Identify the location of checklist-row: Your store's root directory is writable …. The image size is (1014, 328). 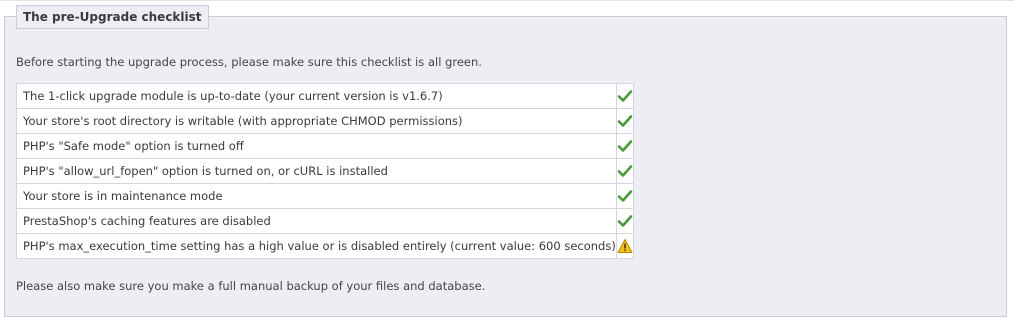
(325, 121).